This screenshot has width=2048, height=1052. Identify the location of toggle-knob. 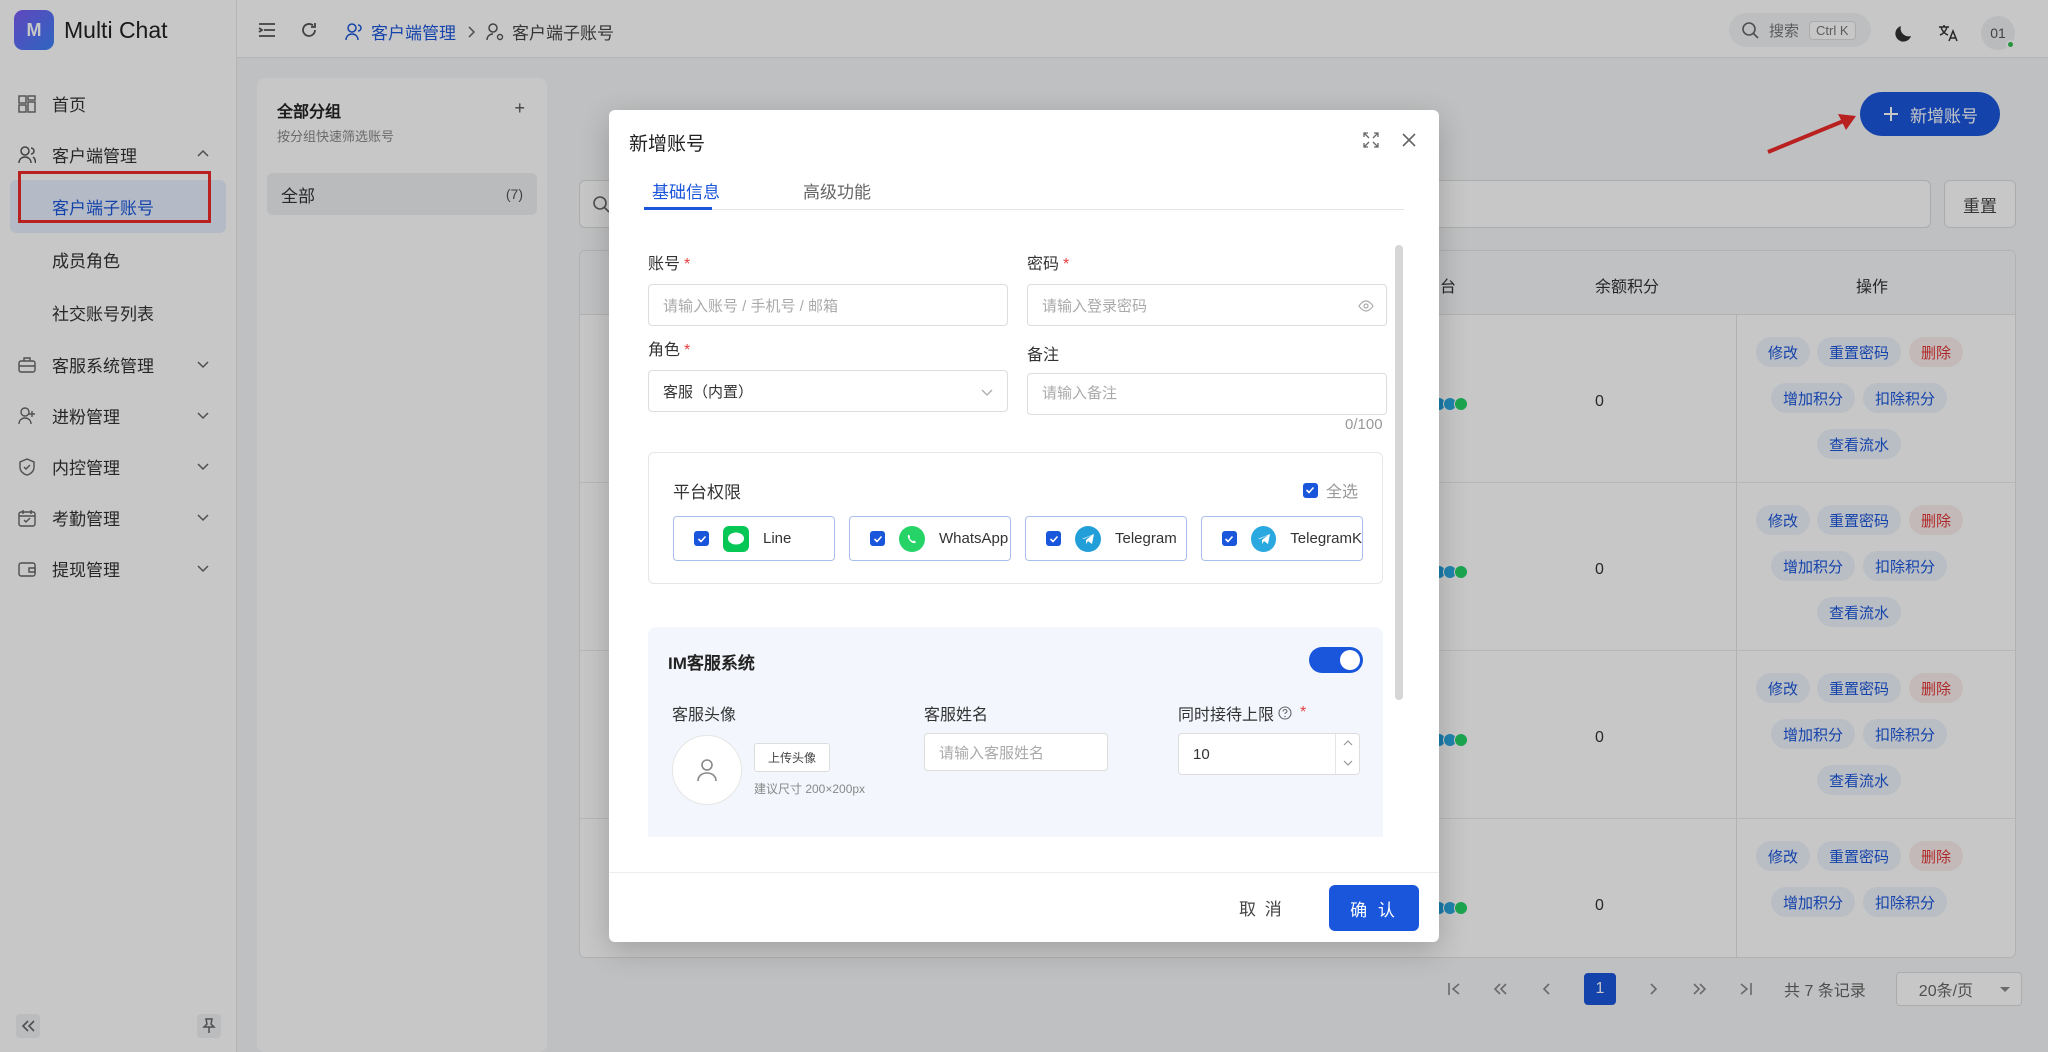
(1350, 660).